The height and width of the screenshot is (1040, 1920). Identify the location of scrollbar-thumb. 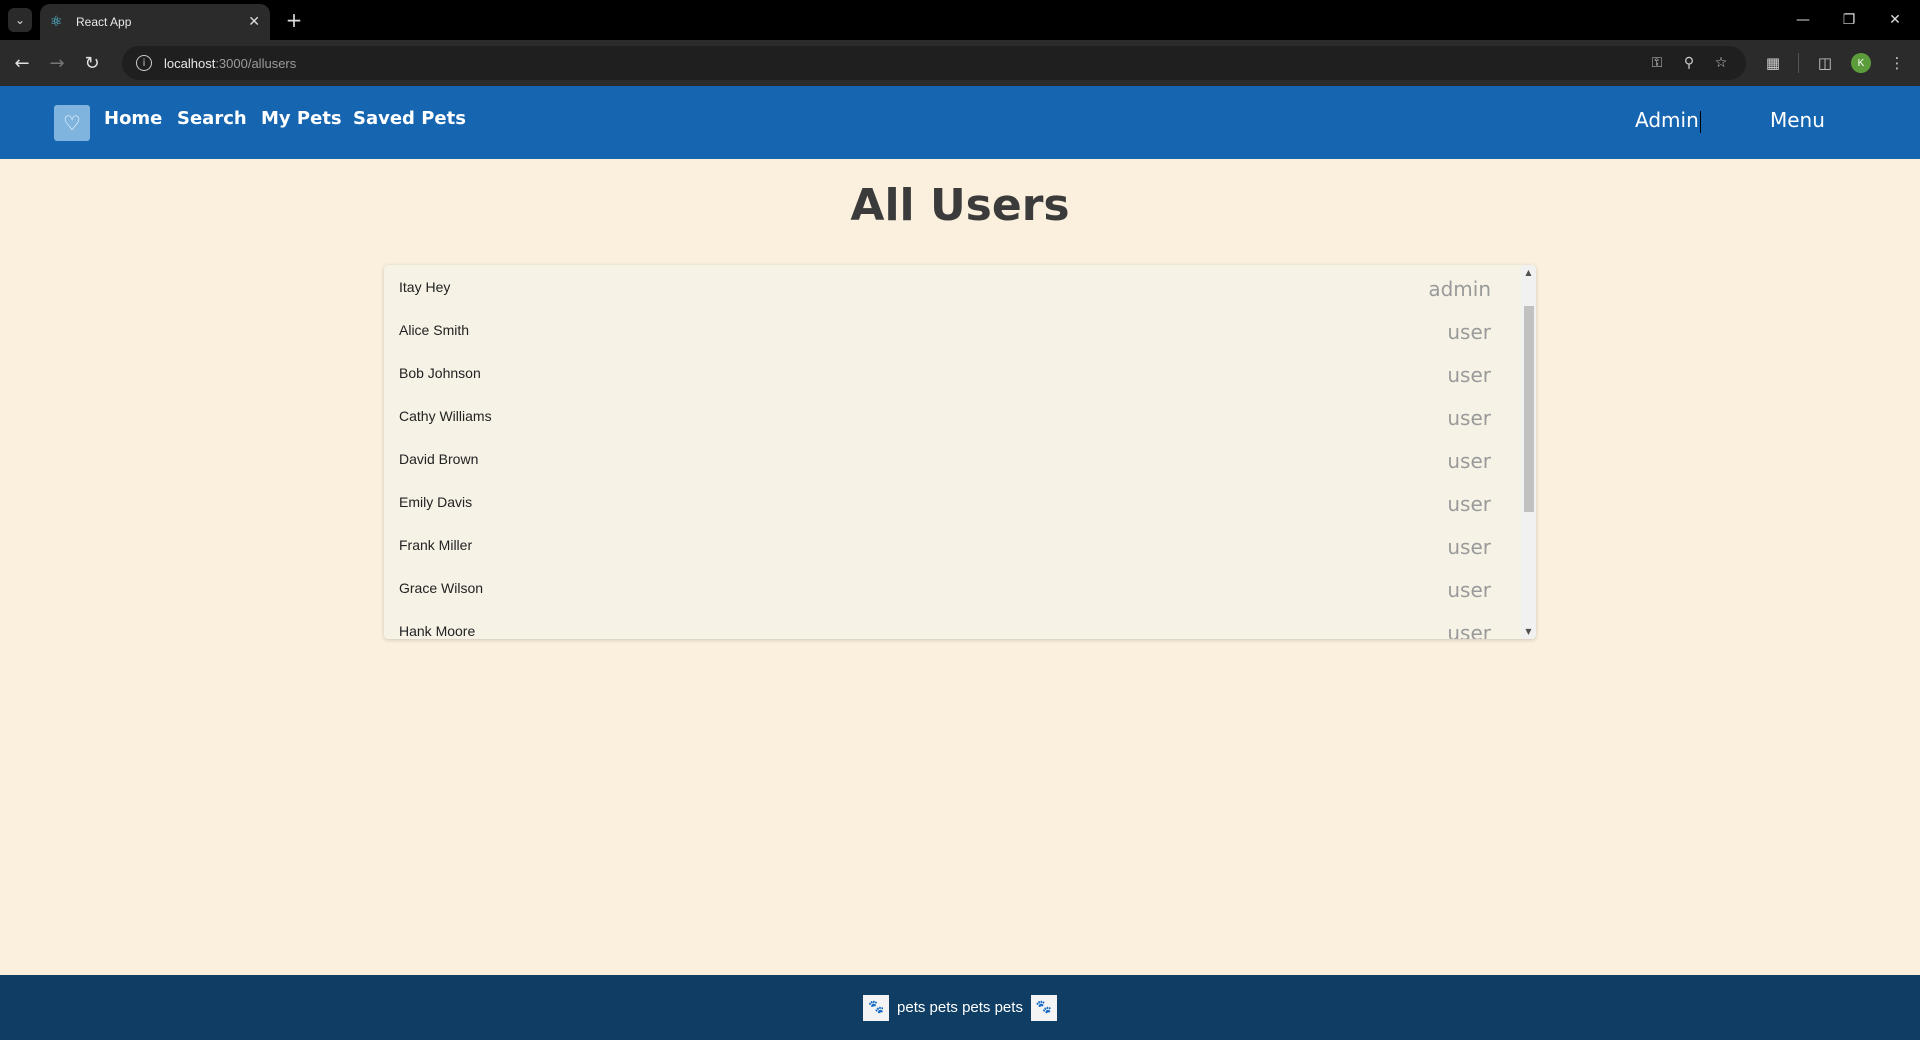
(1529, 409).